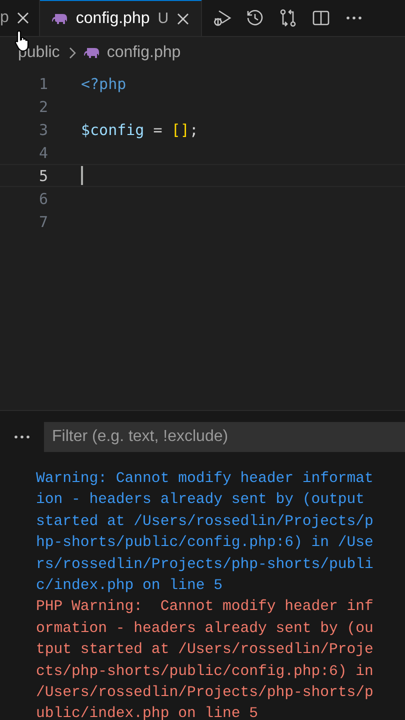 The width and height of the screenshot is (405, 720). What do you see at coordinates (254, 18) in the screenshot?
I see `history-icon` at bounding box center [254, 18].